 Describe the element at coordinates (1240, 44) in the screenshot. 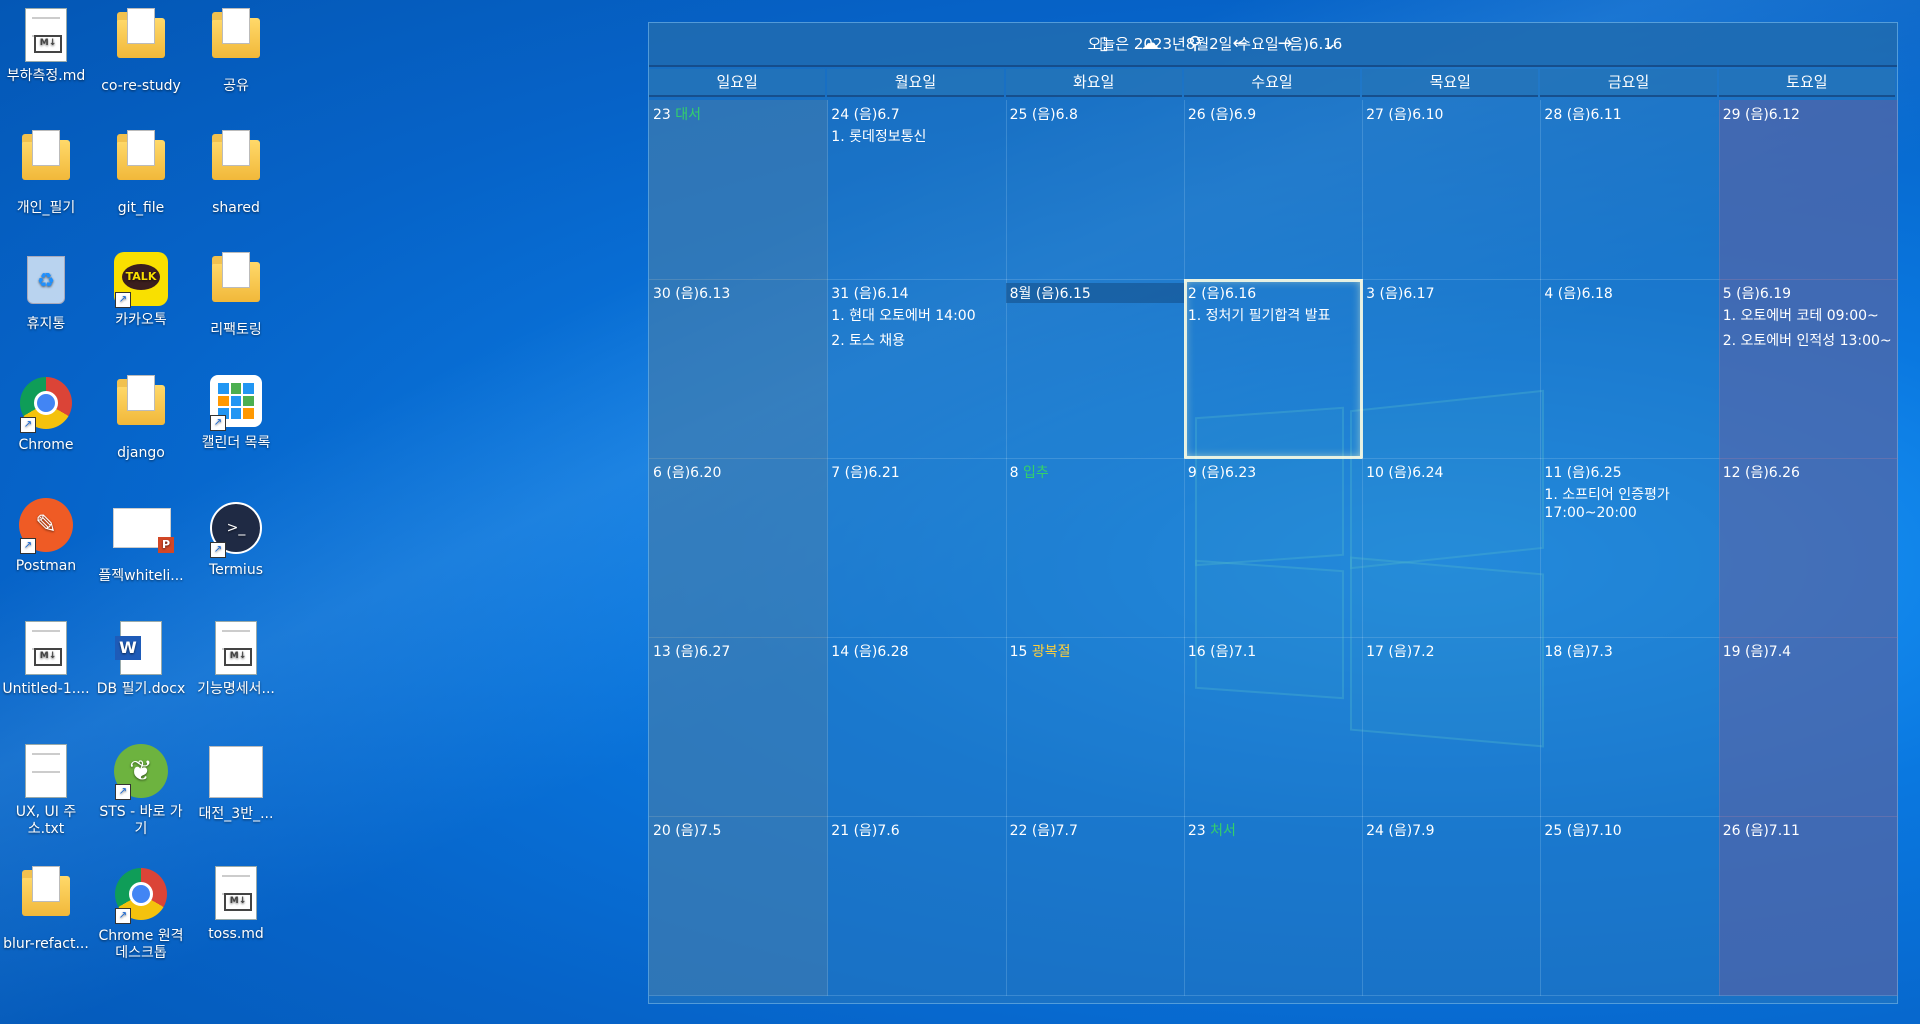

I see `prev-arrow-icon: ←` at that location.